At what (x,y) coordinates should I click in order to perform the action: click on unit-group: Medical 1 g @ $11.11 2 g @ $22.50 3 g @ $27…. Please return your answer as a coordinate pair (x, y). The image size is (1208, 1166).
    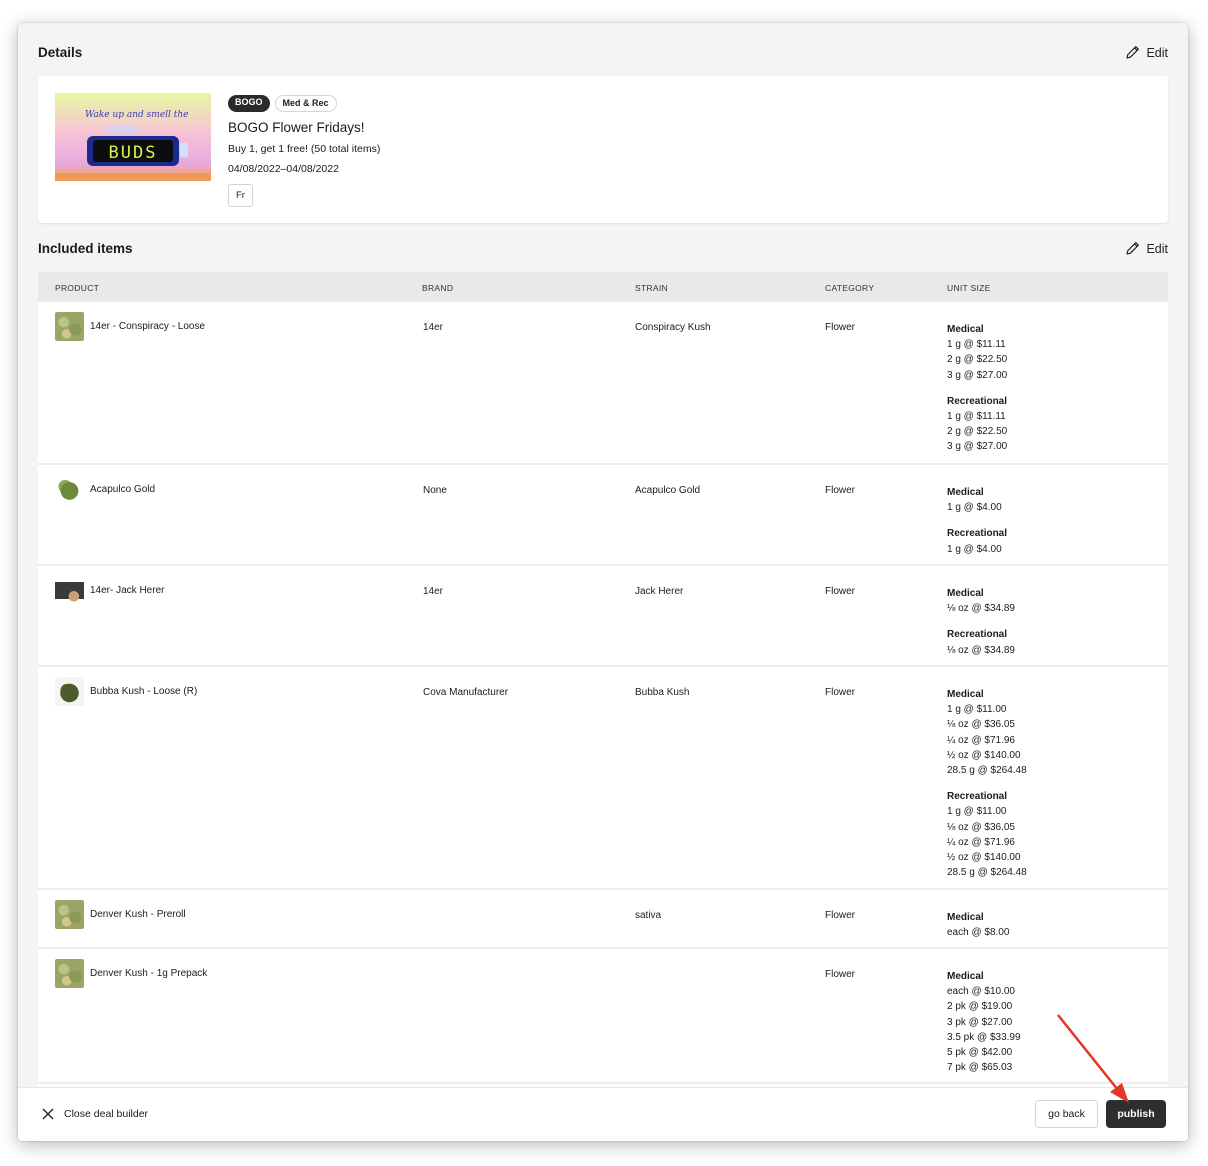
    Looking at the image, I should click on (977, 352).